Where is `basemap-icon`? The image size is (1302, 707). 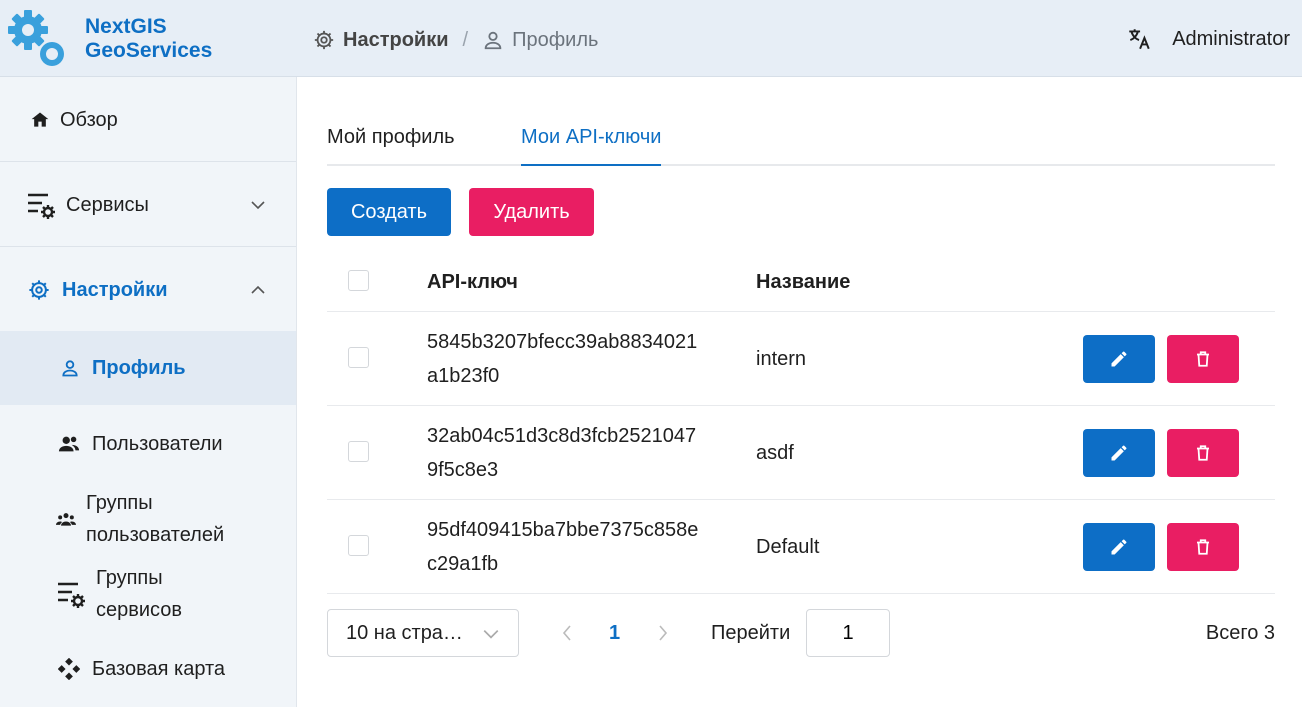
basemap-icon is located at coordinates (69, 669).